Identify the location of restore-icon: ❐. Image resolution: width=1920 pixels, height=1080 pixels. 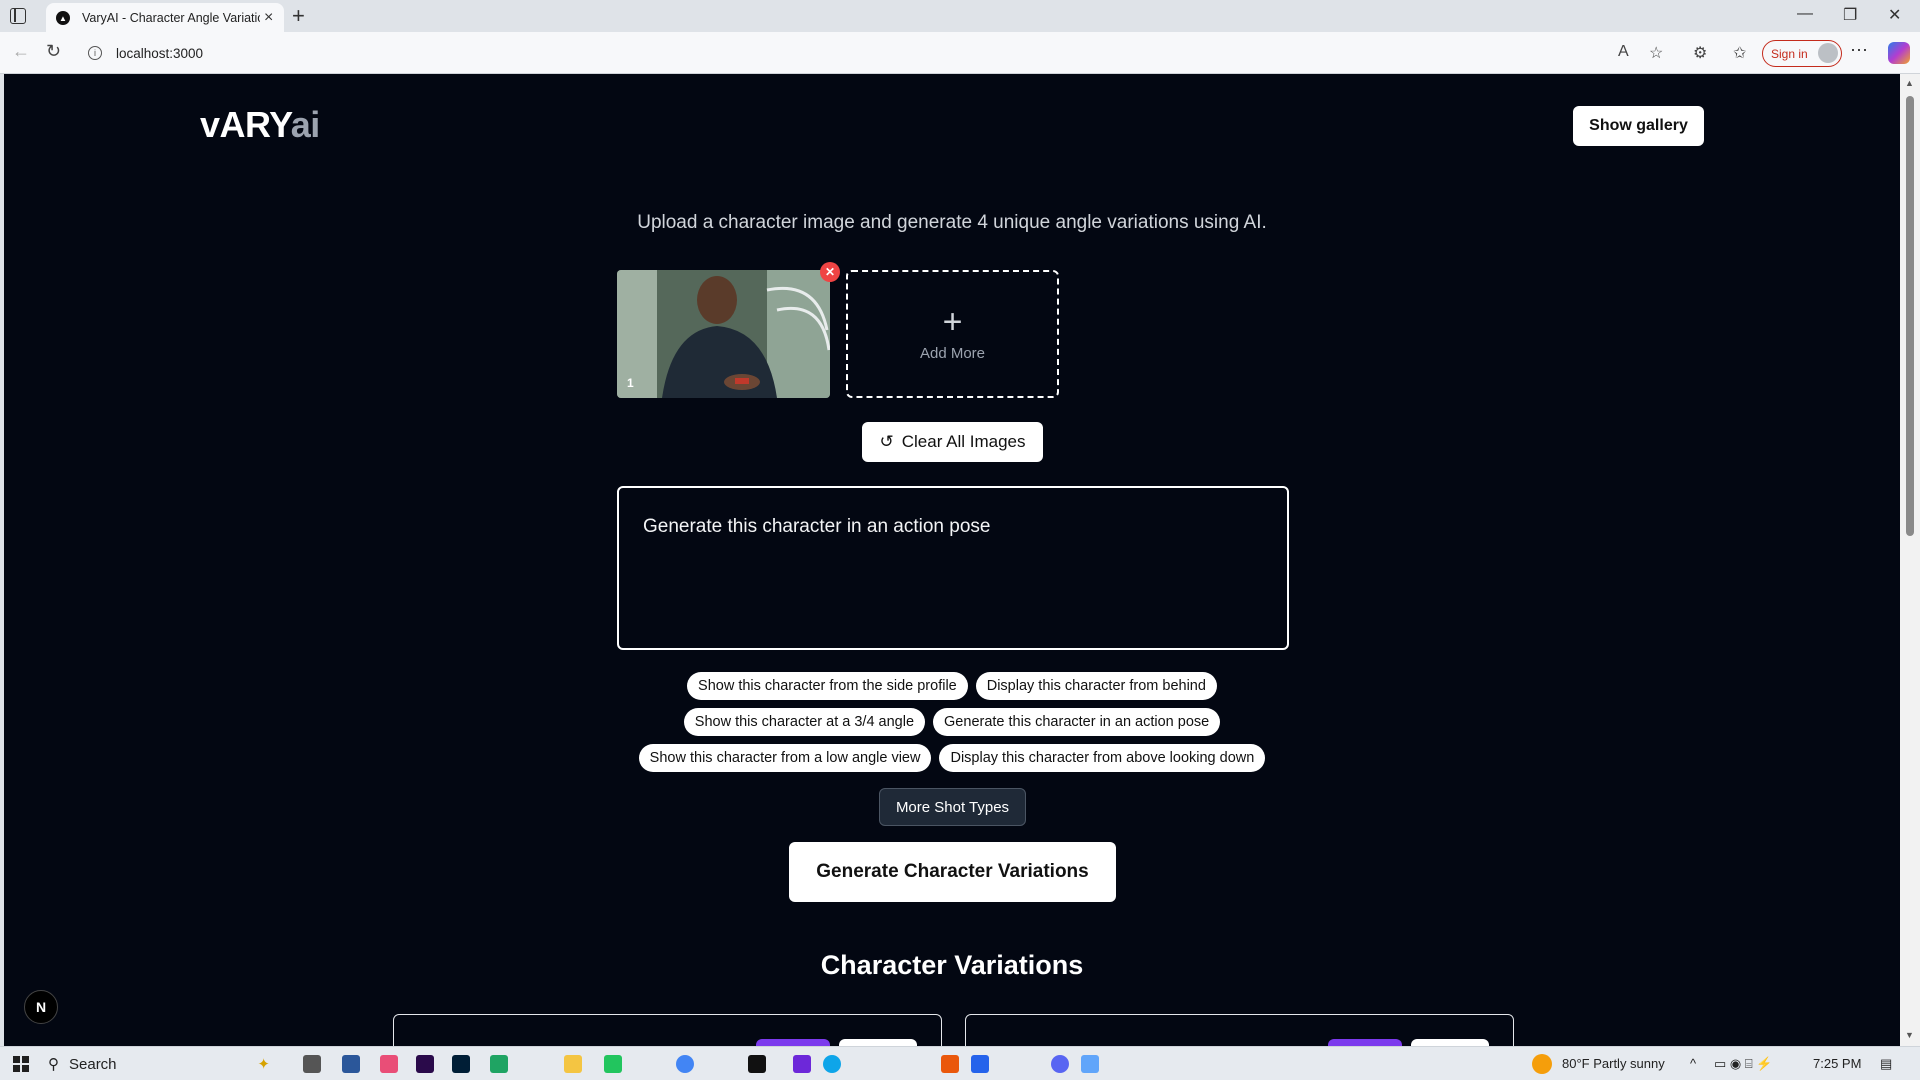
(1850, 15).